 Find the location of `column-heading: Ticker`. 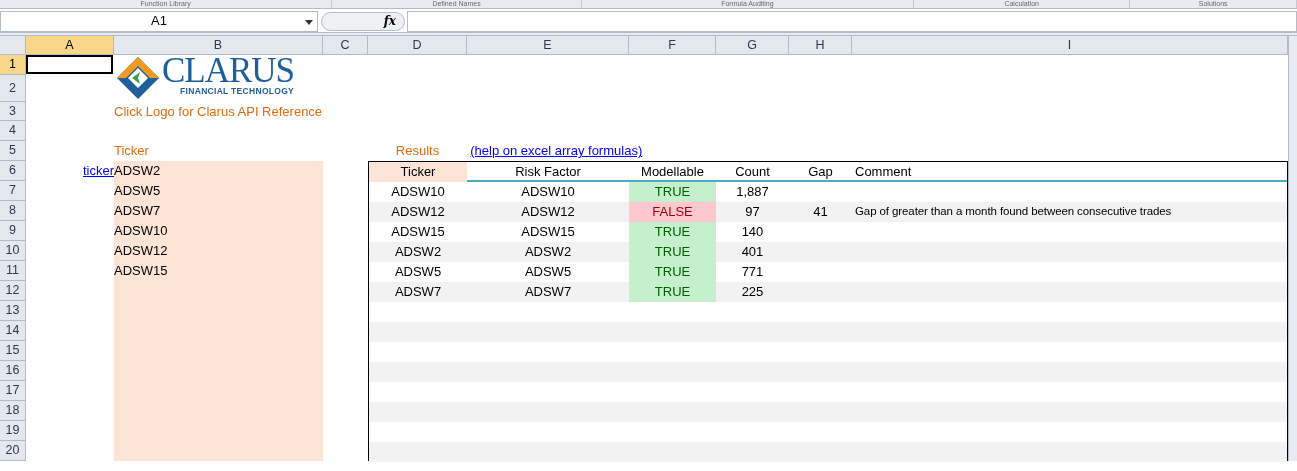

column-heading: Ticker is located at coordinates (418, 172).